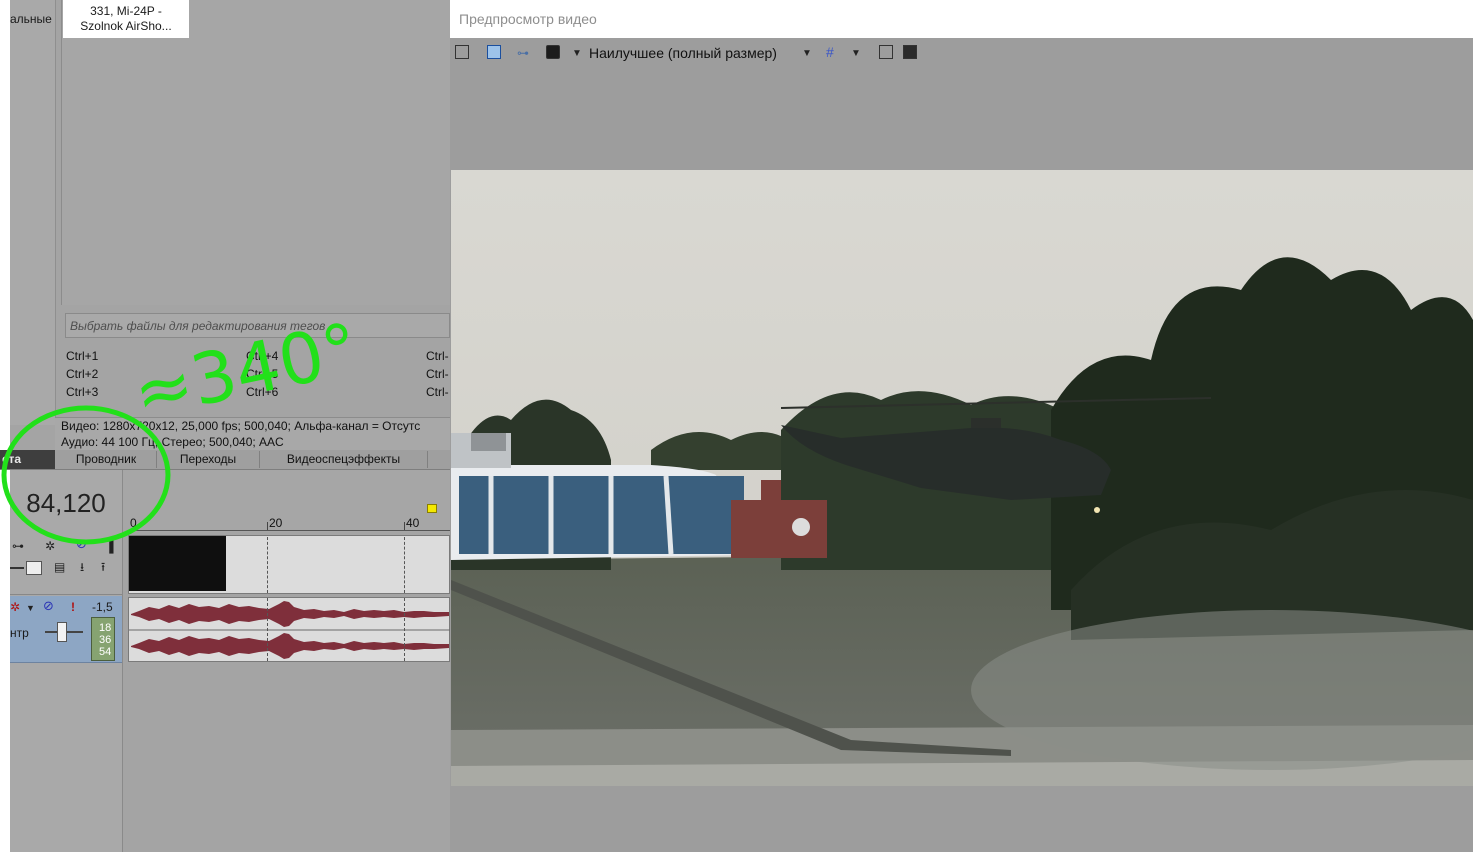 The height and width of the screenshot is (852, 1474). I want to click on composite-mode-icon: ▤, so click(59, 567).